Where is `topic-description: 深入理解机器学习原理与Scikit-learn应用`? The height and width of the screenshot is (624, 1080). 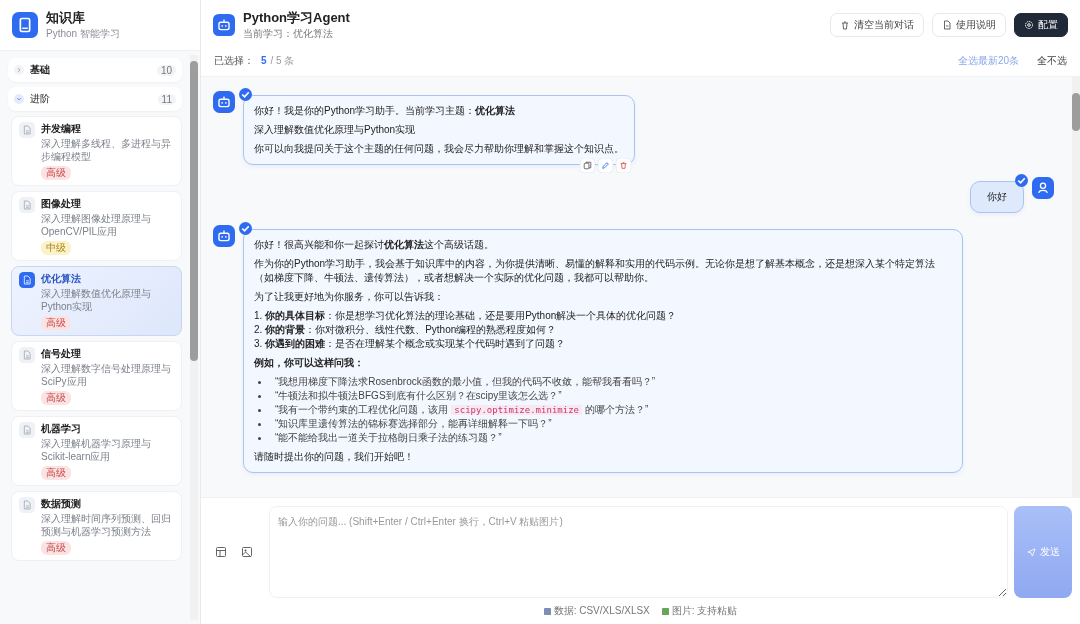
topic-description: 深入理解机器学习原理与Scikit-learn应用 is located at coordinates (96, 450).